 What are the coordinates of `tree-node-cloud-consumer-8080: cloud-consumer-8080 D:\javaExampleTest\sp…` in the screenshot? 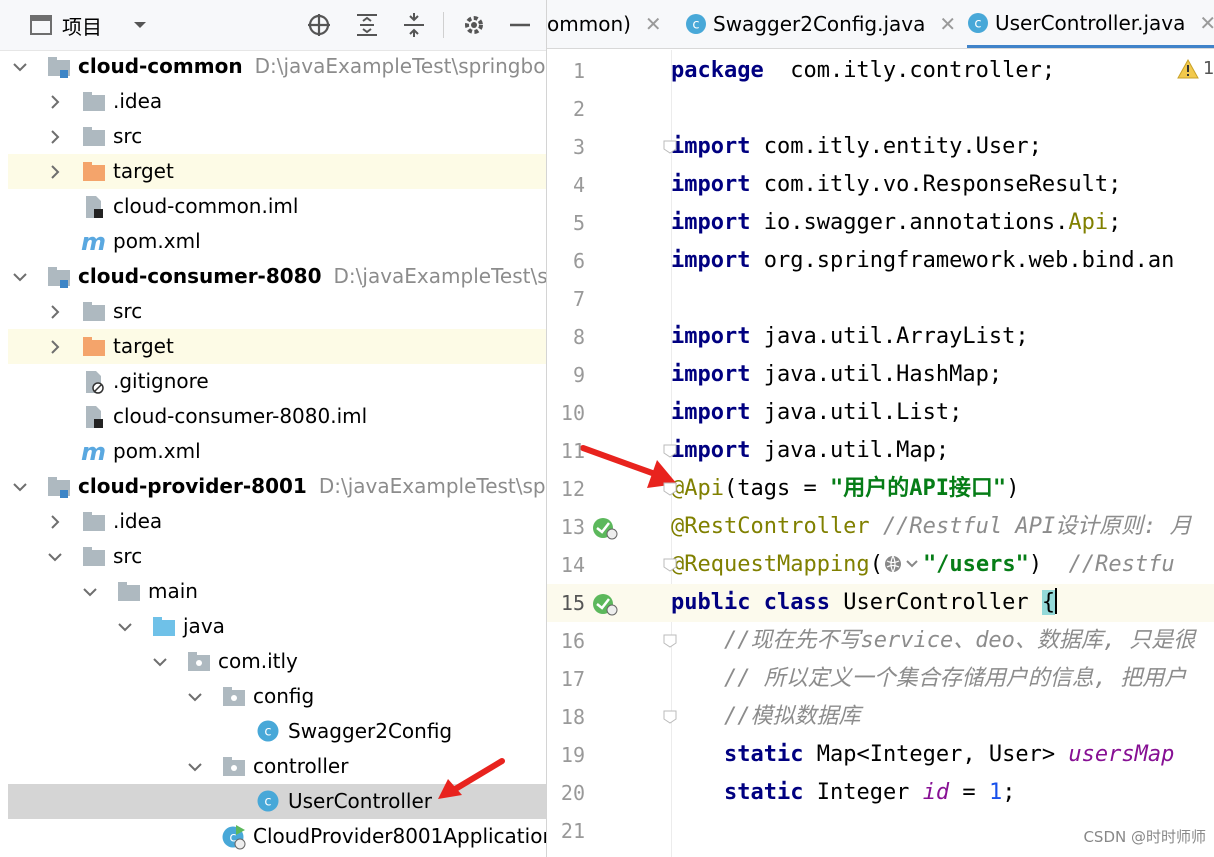 It's located at (277, 276).